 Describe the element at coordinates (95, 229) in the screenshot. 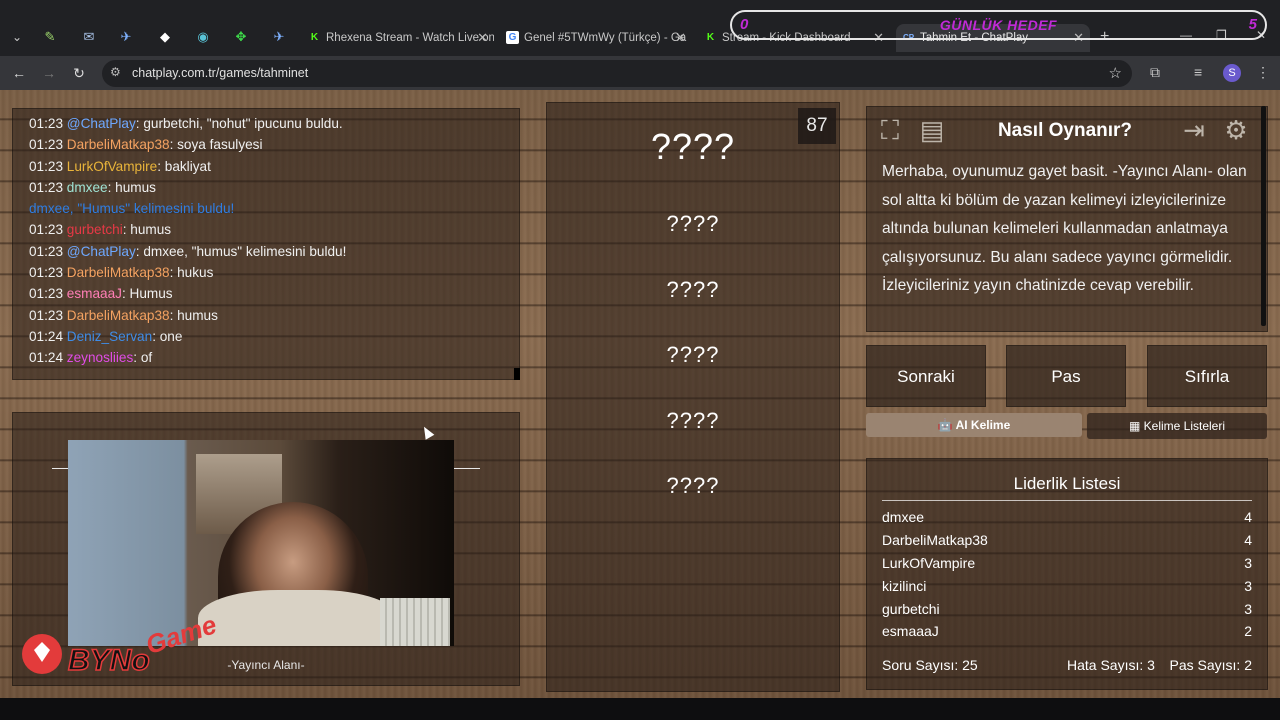

I see `chat-username: gurbetchi` at that location.